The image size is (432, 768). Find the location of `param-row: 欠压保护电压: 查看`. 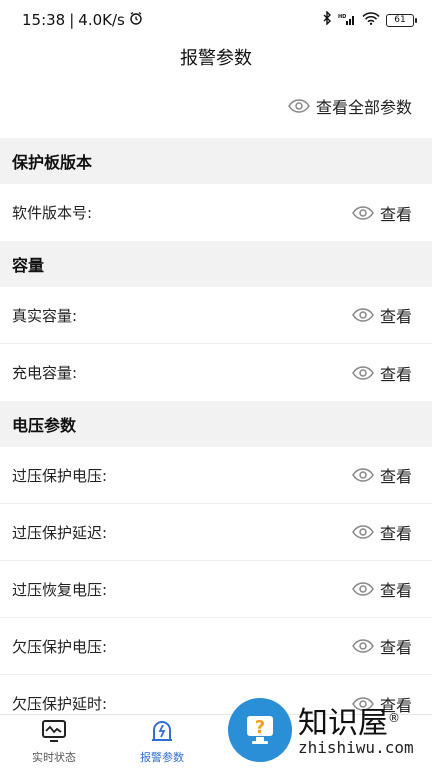

param-row: 欠压保护电压: 查看 is located at coordinates (216, 646).